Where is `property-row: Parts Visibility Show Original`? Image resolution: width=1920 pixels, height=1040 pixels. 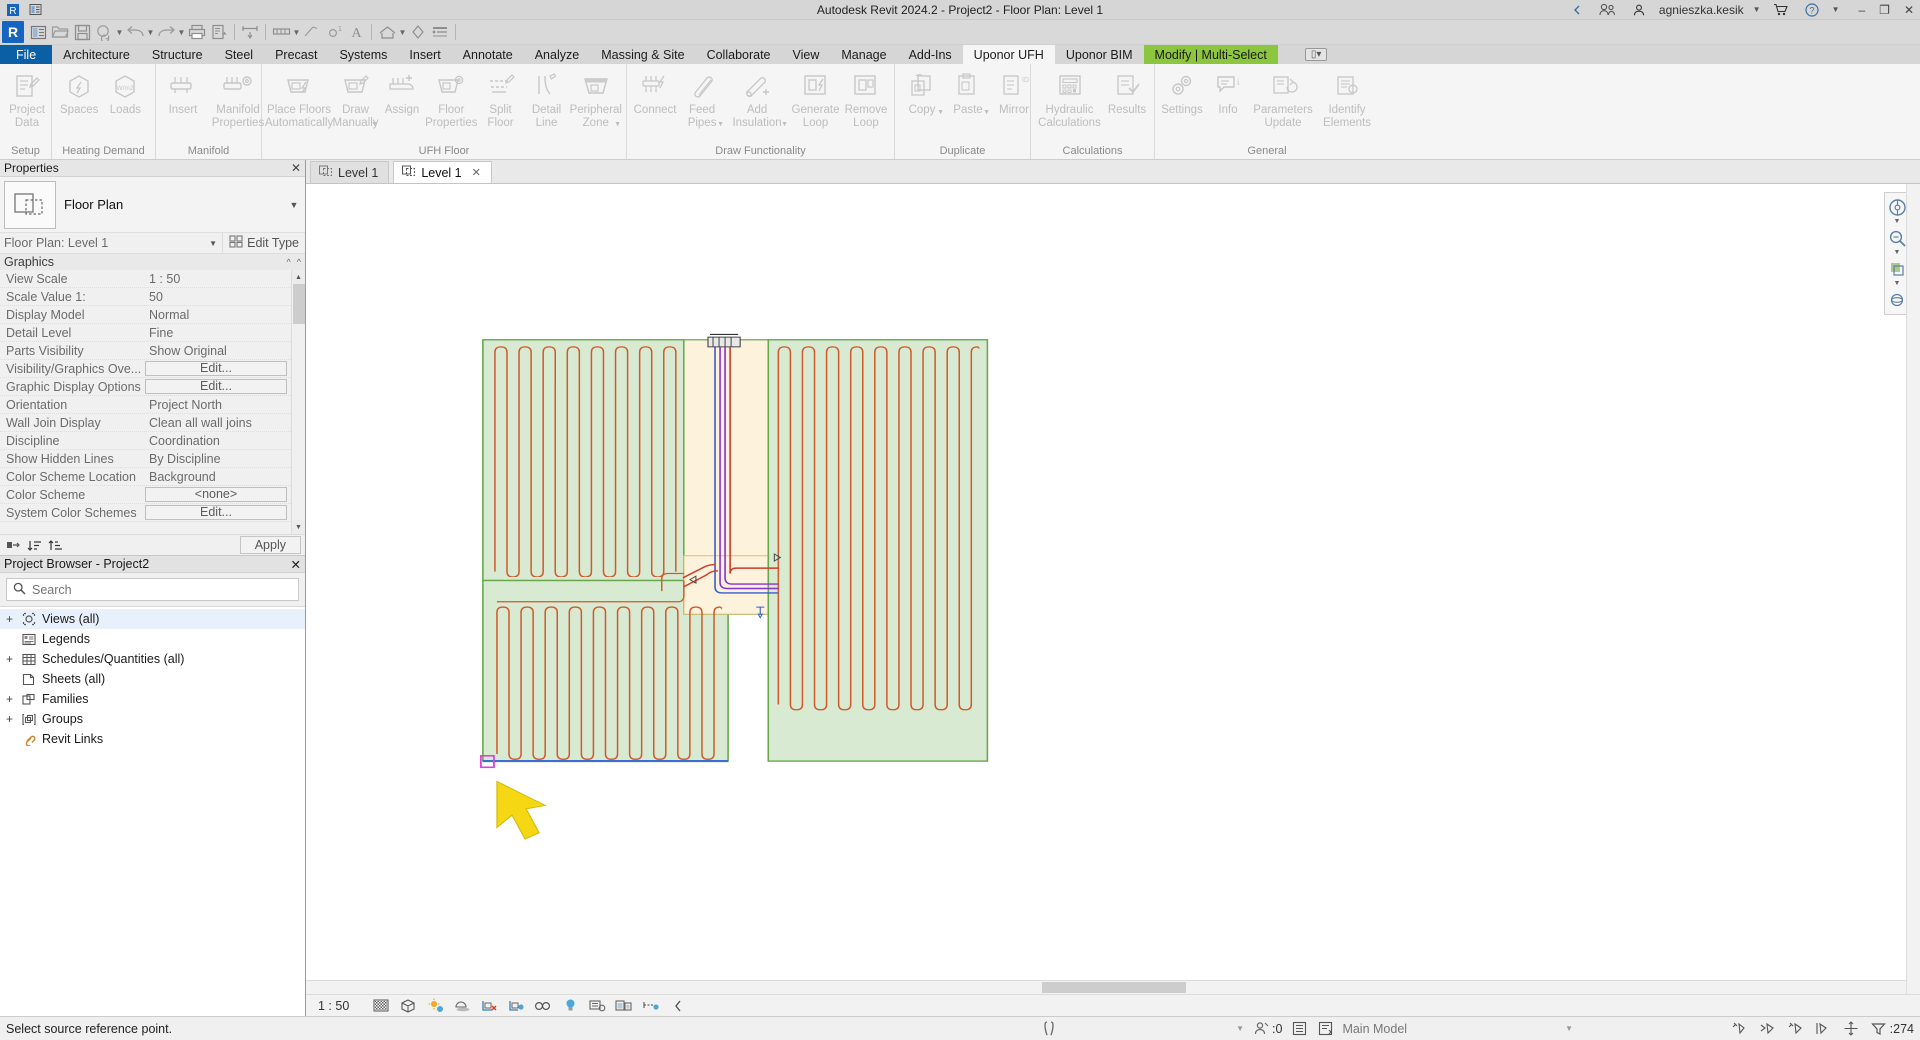
property-row: Parts Visibility Show Original is located at coordinates (152, 351).